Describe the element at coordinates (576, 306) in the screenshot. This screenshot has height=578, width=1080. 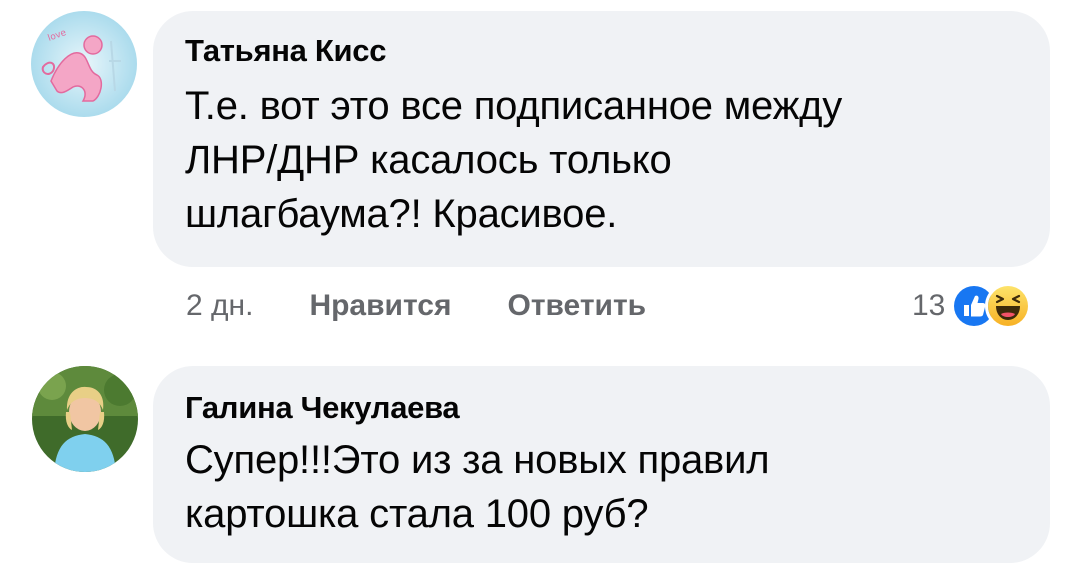
I see `reply-button: Ответить` at that location.